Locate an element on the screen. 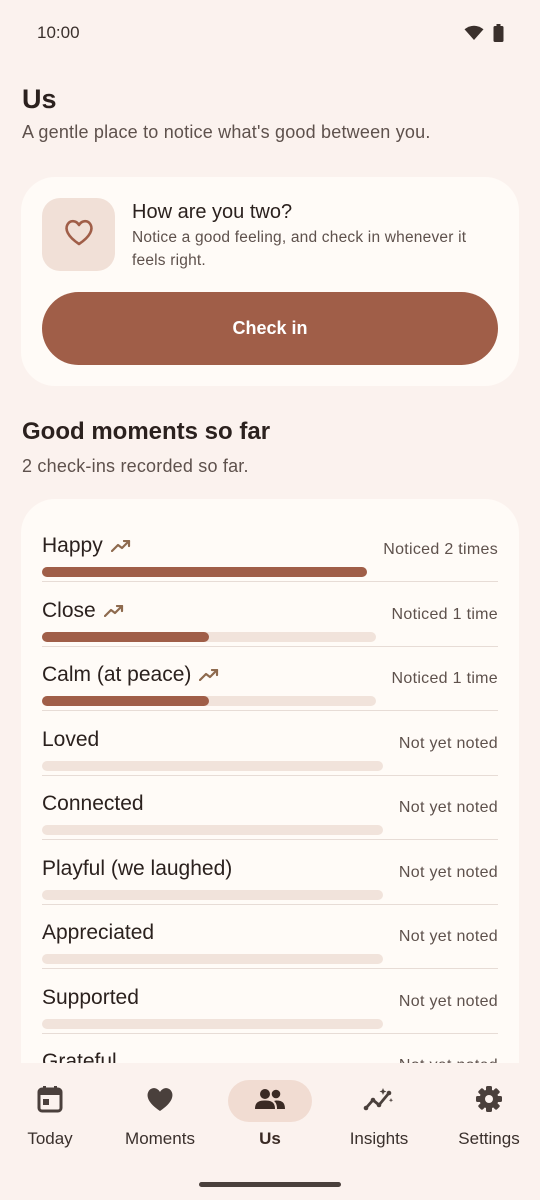 This screenshot has width=540, height=1200. moment-label-text: Connected is located at coordinates (93, 803).